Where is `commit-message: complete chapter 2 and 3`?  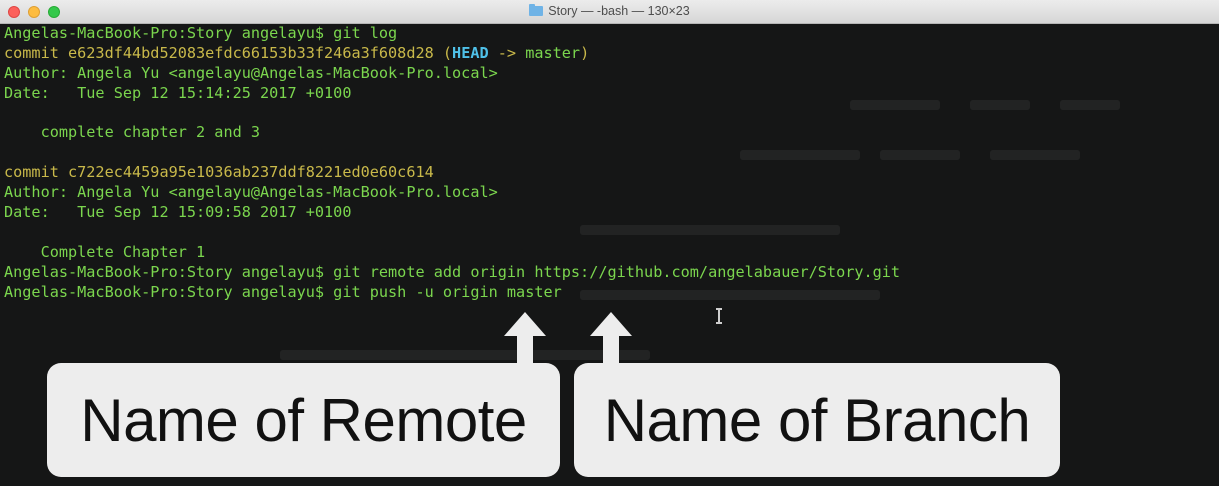
commit-message: complete chapter 2 and 3 is located at coordinates (132, 132).